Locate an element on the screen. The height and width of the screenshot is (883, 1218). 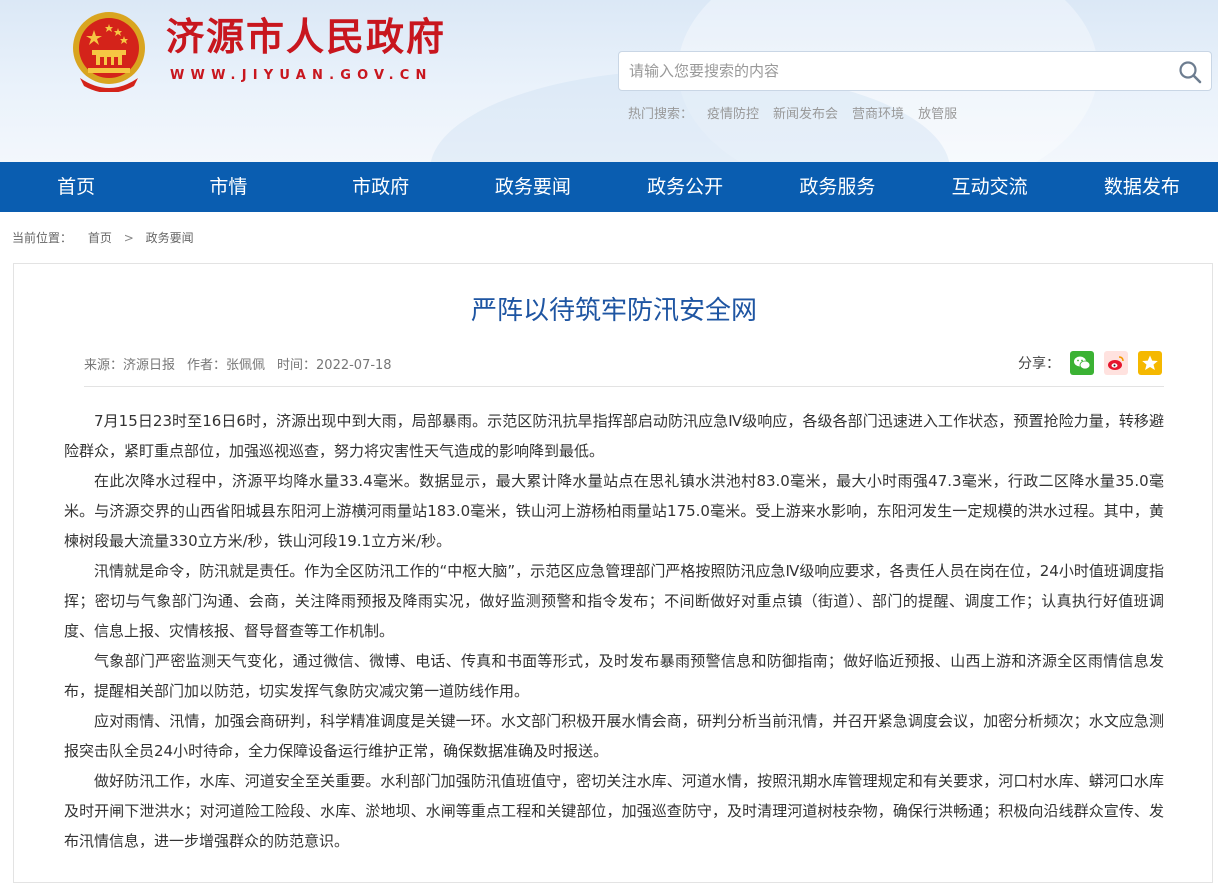
hot-link-epidemic: 疫情防控 is located at coordinates (733, 112).